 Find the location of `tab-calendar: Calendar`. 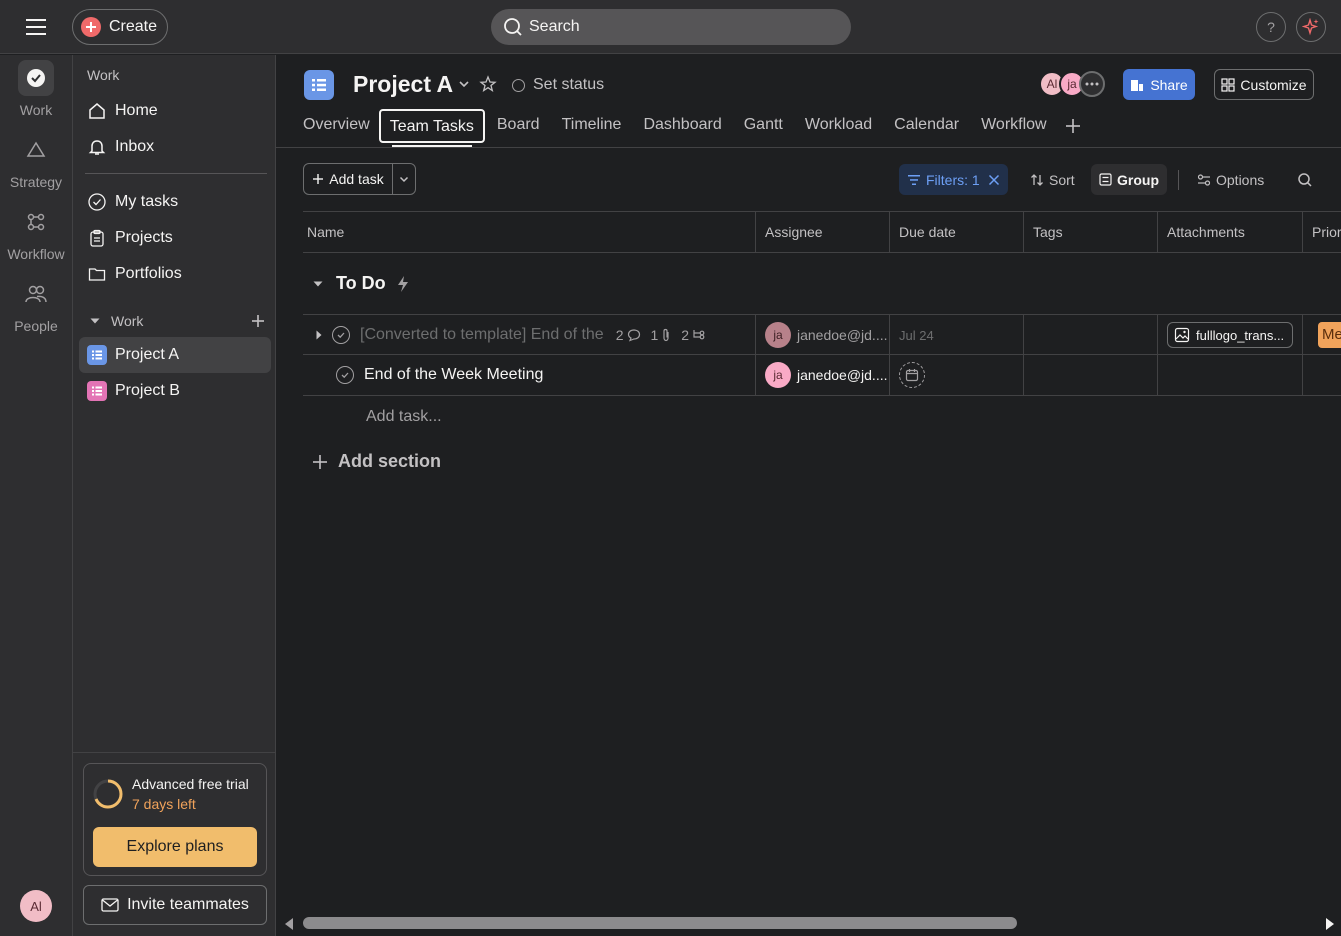

tab-calendar: Calendar is located at coordinates (926, 126).